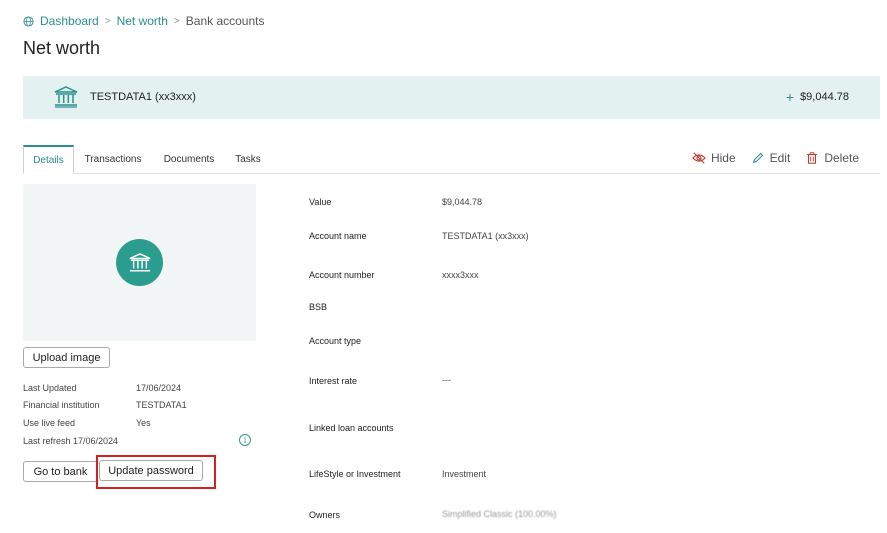 The width and height of the screenshot is (887, 533). Describe the element at coordinates (161, 405) in the screenshot. I see `financial-institution-value: TESTDATA1` at that location.